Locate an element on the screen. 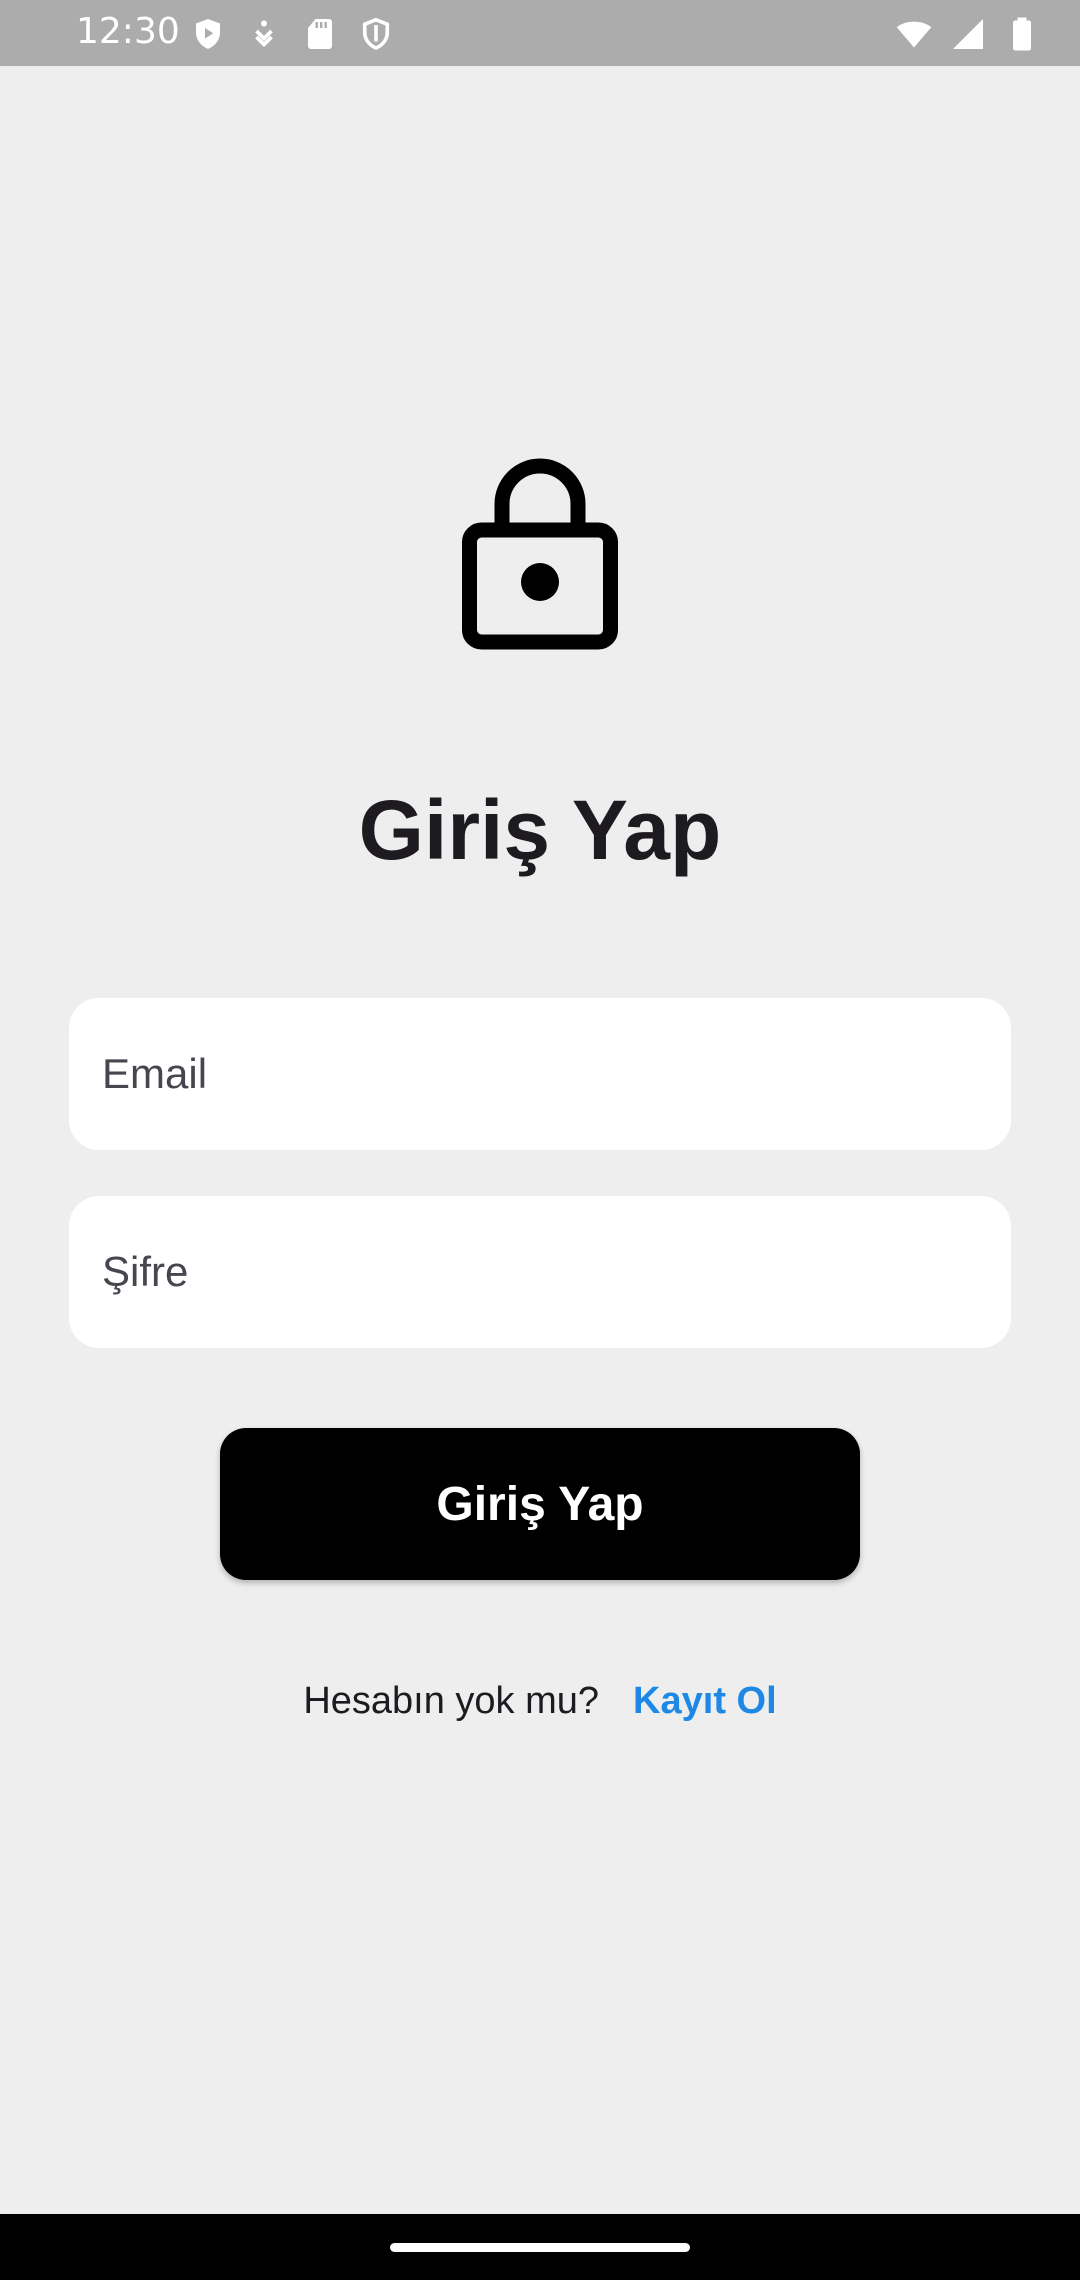  page-title: Giriş Yap is located at coordinates (540, 830).